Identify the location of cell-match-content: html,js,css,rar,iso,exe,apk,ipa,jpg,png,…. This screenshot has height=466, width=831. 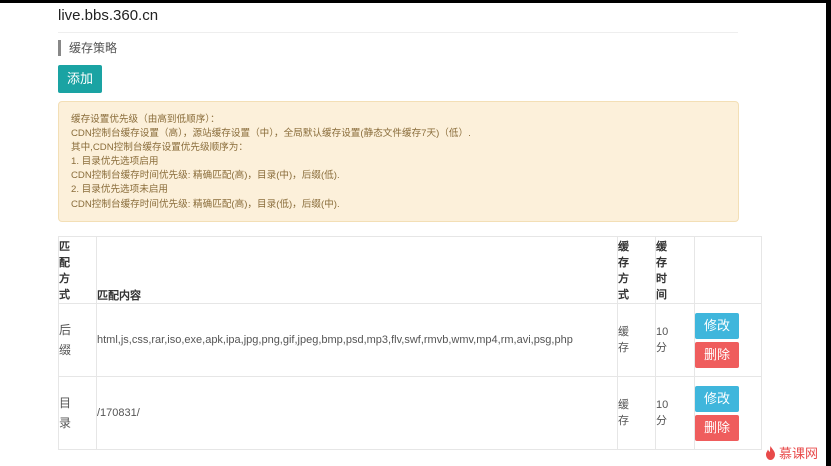
(357, 340).